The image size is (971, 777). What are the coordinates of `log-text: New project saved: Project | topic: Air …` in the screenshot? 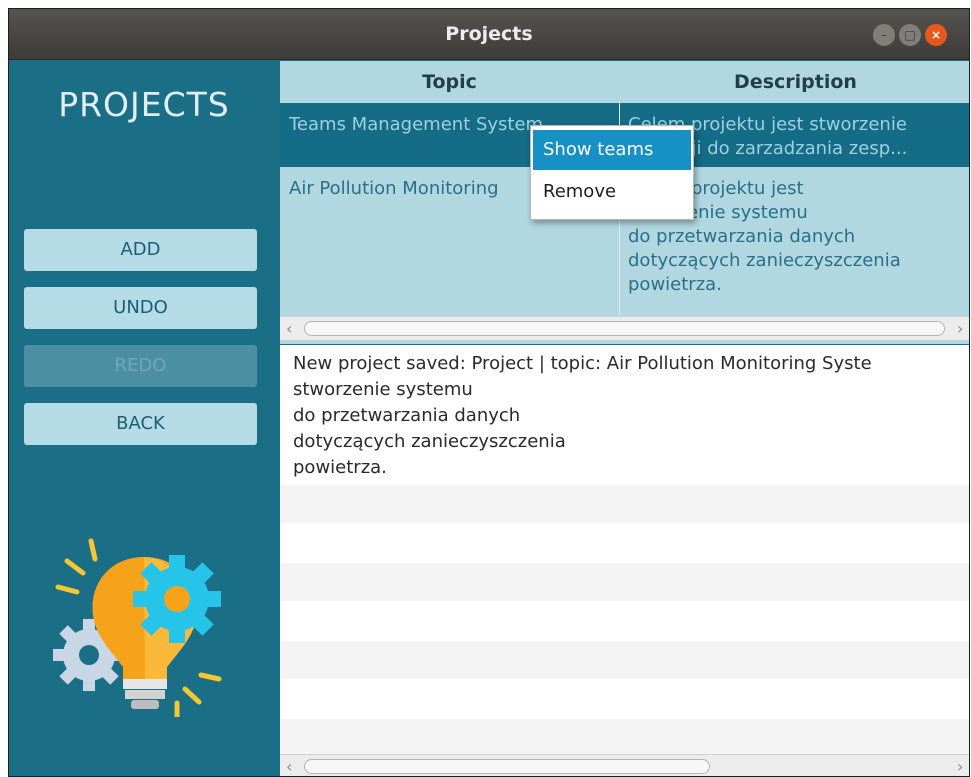 It's located at (582, 415).